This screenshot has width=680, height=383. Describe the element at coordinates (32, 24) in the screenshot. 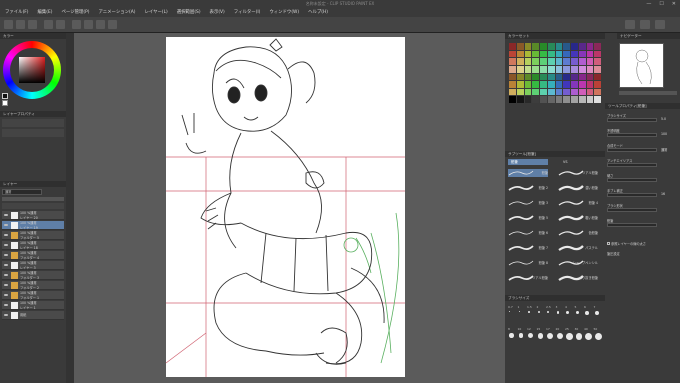

I see `save-icon` at that location.